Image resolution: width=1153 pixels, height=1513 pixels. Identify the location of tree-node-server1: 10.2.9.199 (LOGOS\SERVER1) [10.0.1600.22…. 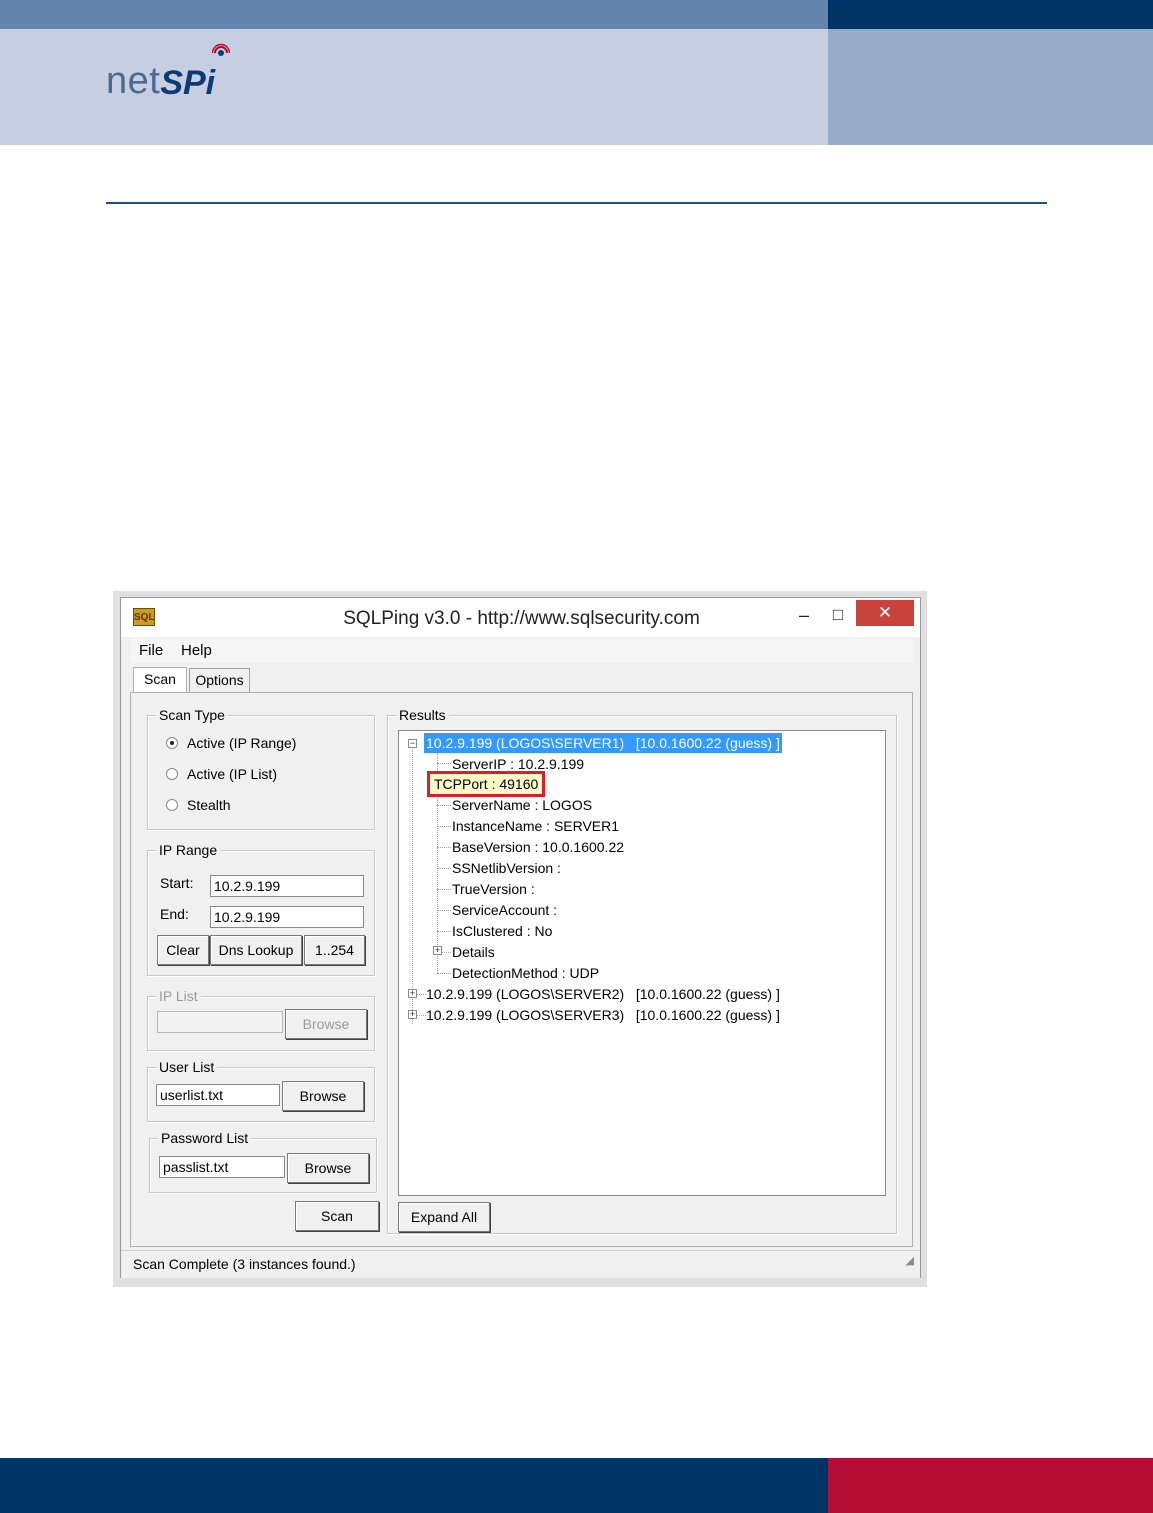
(603, 743).